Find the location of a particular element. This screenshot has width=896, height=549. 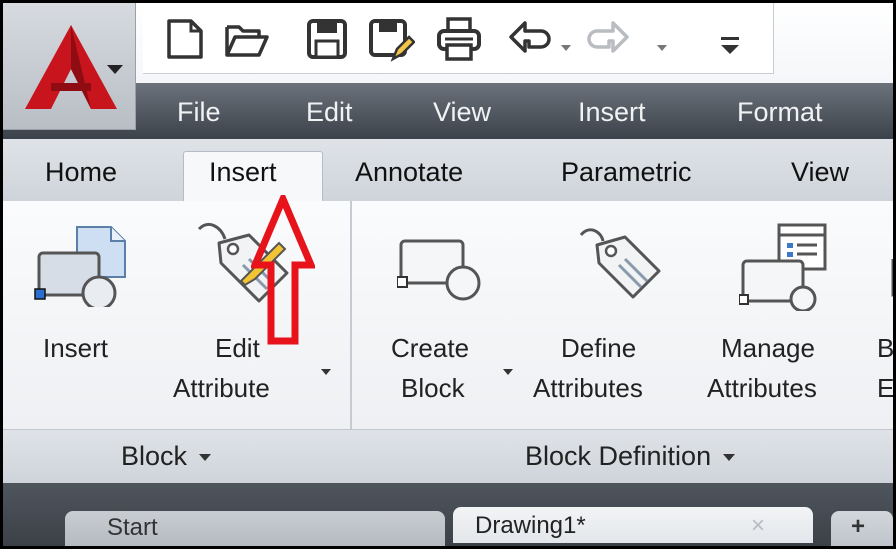

insert-block-icon is located at coordinates (82, 267).